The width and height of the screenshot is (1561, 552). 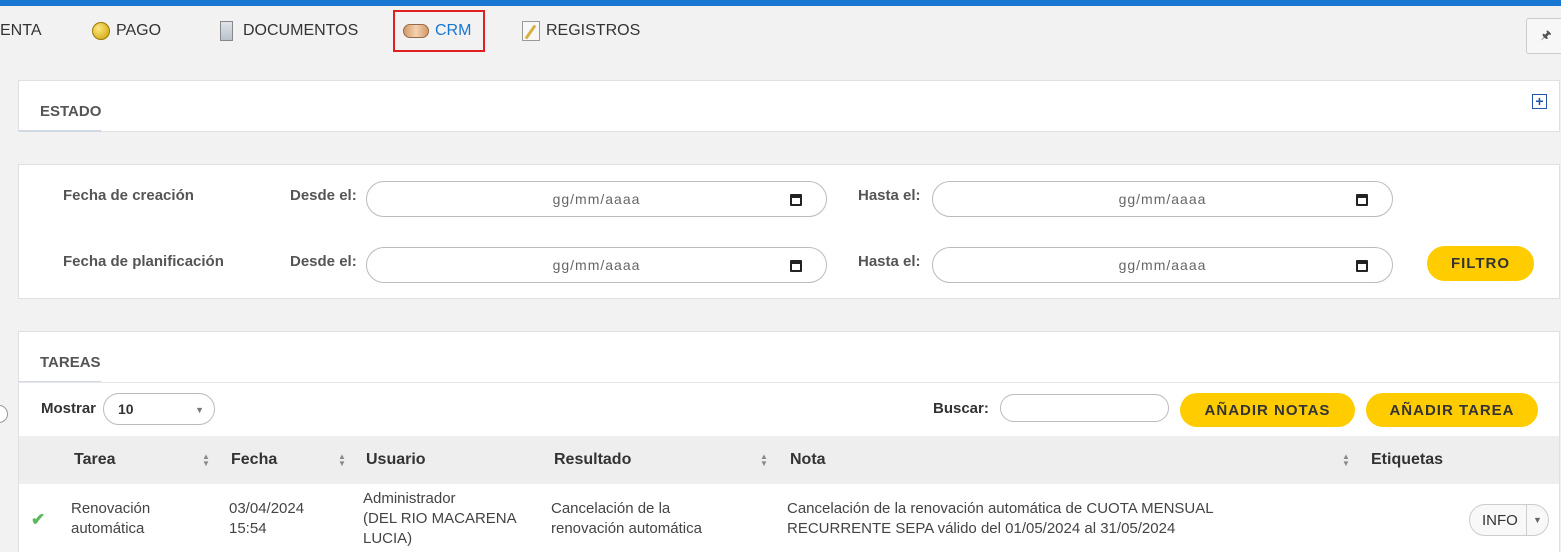 I want to click on column-header-resultado: Resultado, so click(x=592, y=460).